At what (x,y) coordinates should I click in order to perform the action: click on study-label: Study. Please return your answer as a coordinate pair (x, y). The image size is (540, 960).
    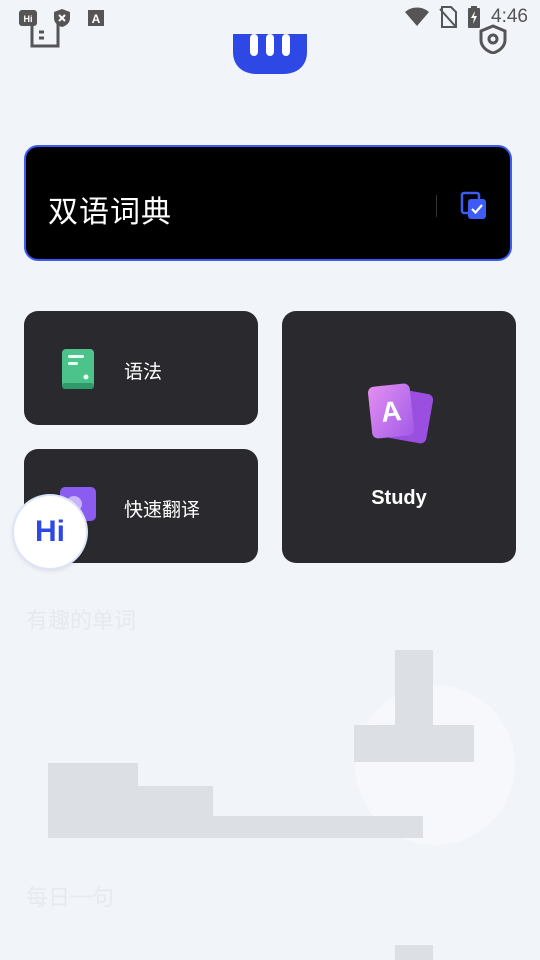
    Looking at the image, I should click on (399, 498).